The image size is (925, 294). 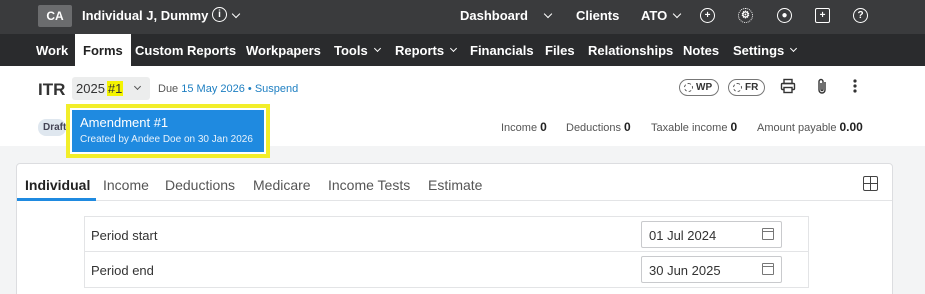 I want to click on nav-item-forms: Forms, so click(x=103, y=50).